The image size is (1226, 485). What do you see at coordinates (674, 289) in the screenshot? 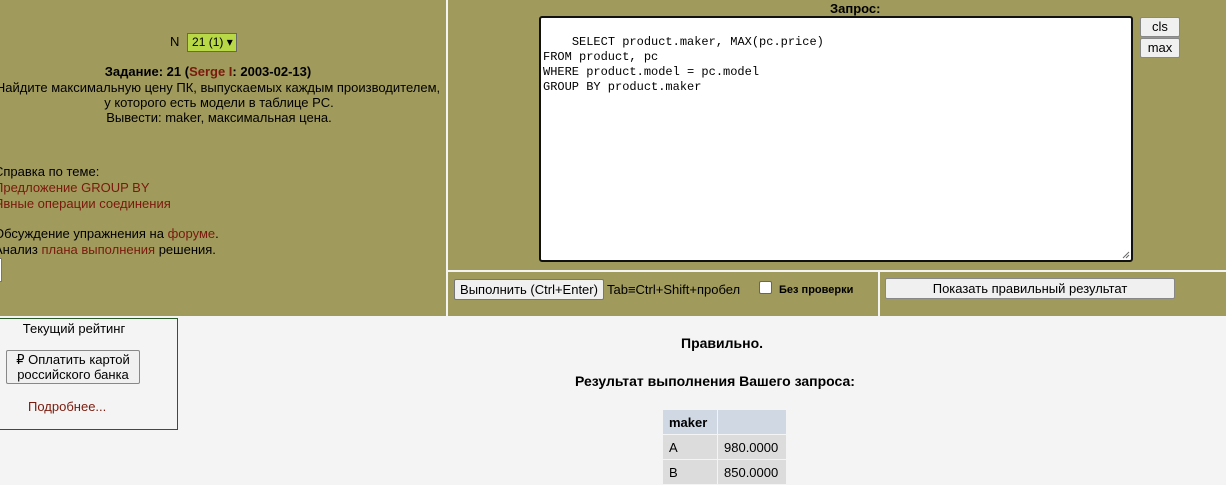
I see `tab-hint: Tab≡Ctrl+Shift+пробел` at bounding box center [674, 289].